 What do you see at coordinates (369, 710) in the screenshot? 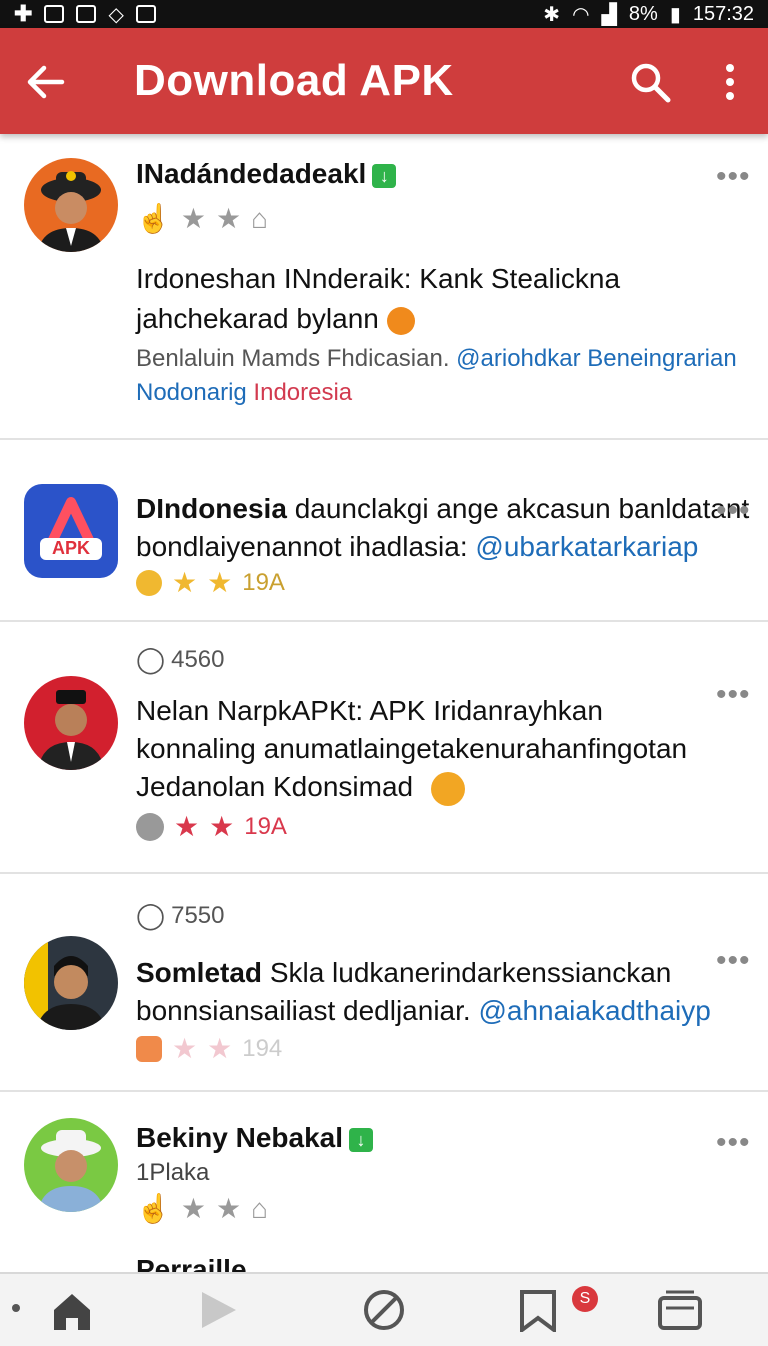
I see `post-text-line: Nelan NarpkAPKt: APK Iridanrayhkan` at bounding box center [369, 710].